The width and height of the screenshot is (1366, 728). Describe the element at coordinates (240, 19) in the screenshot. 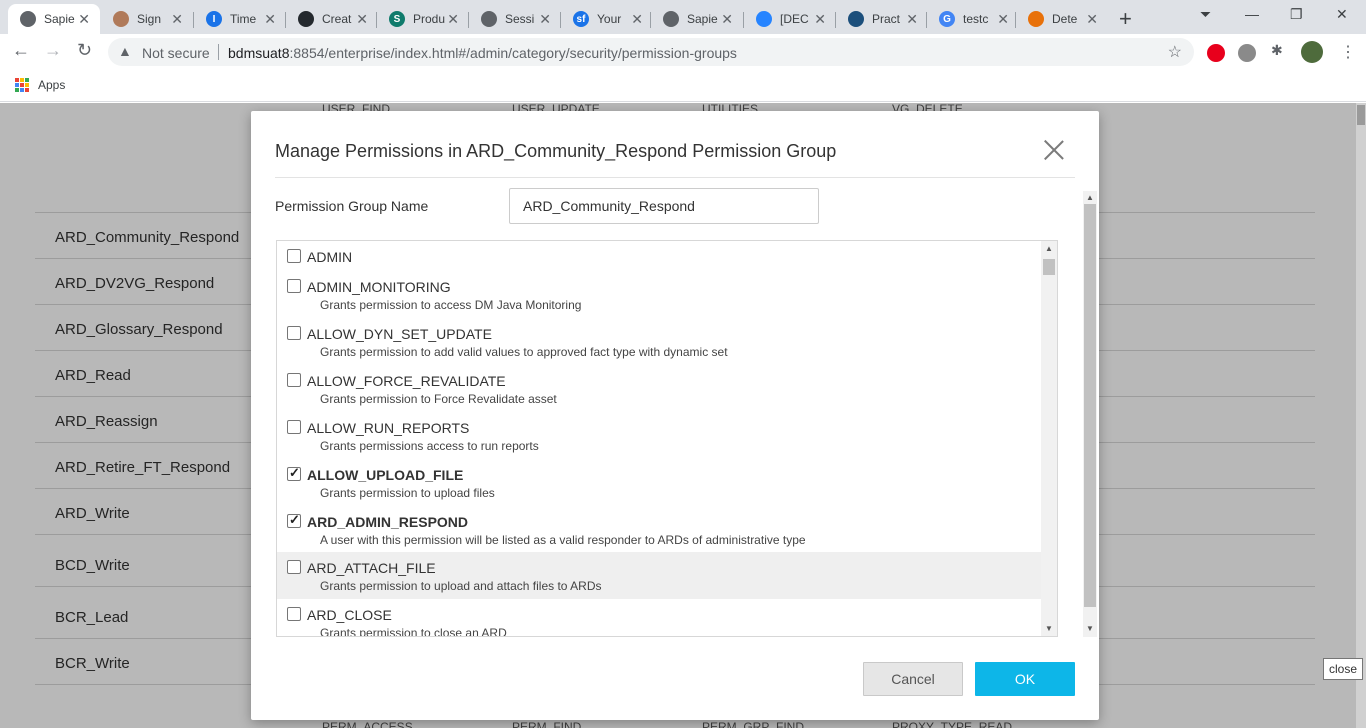

I see `browser-tab: I Time ✕` at that location.